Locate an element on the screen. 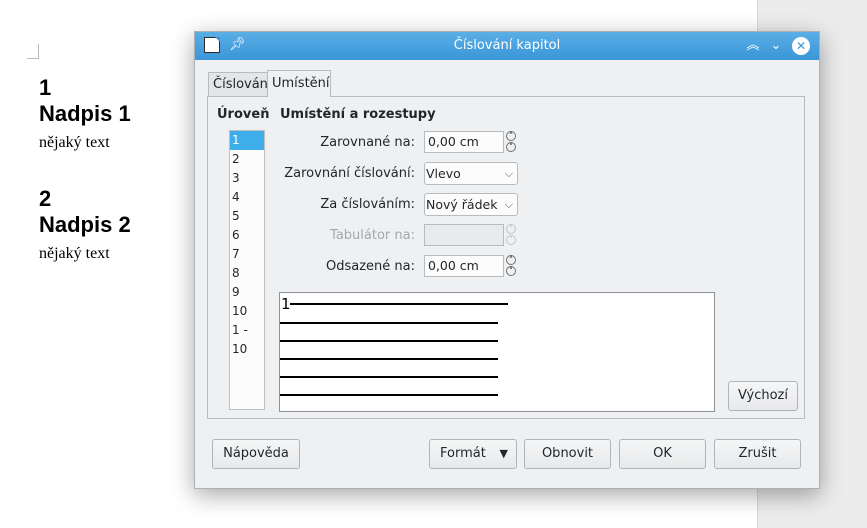 This screenshot has height=528, width=867. dialog-titlebar: 📌︎ Číslování kapitol ︽ ⌄ ✕ is located at coordinates (507, 46).